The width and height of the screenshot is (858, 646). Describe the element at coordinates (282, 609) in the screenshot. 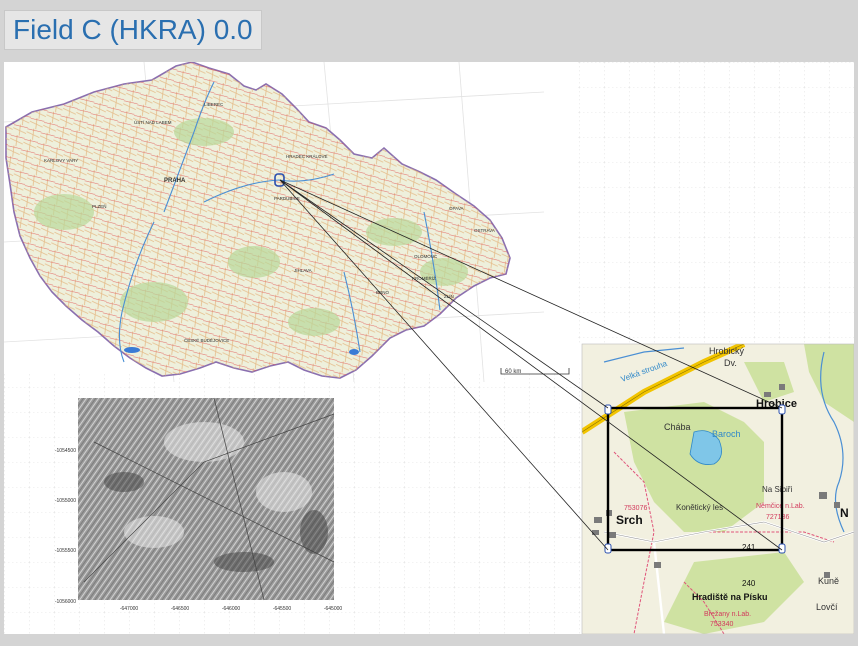

I see `x-tick-label: -645500` at that location.